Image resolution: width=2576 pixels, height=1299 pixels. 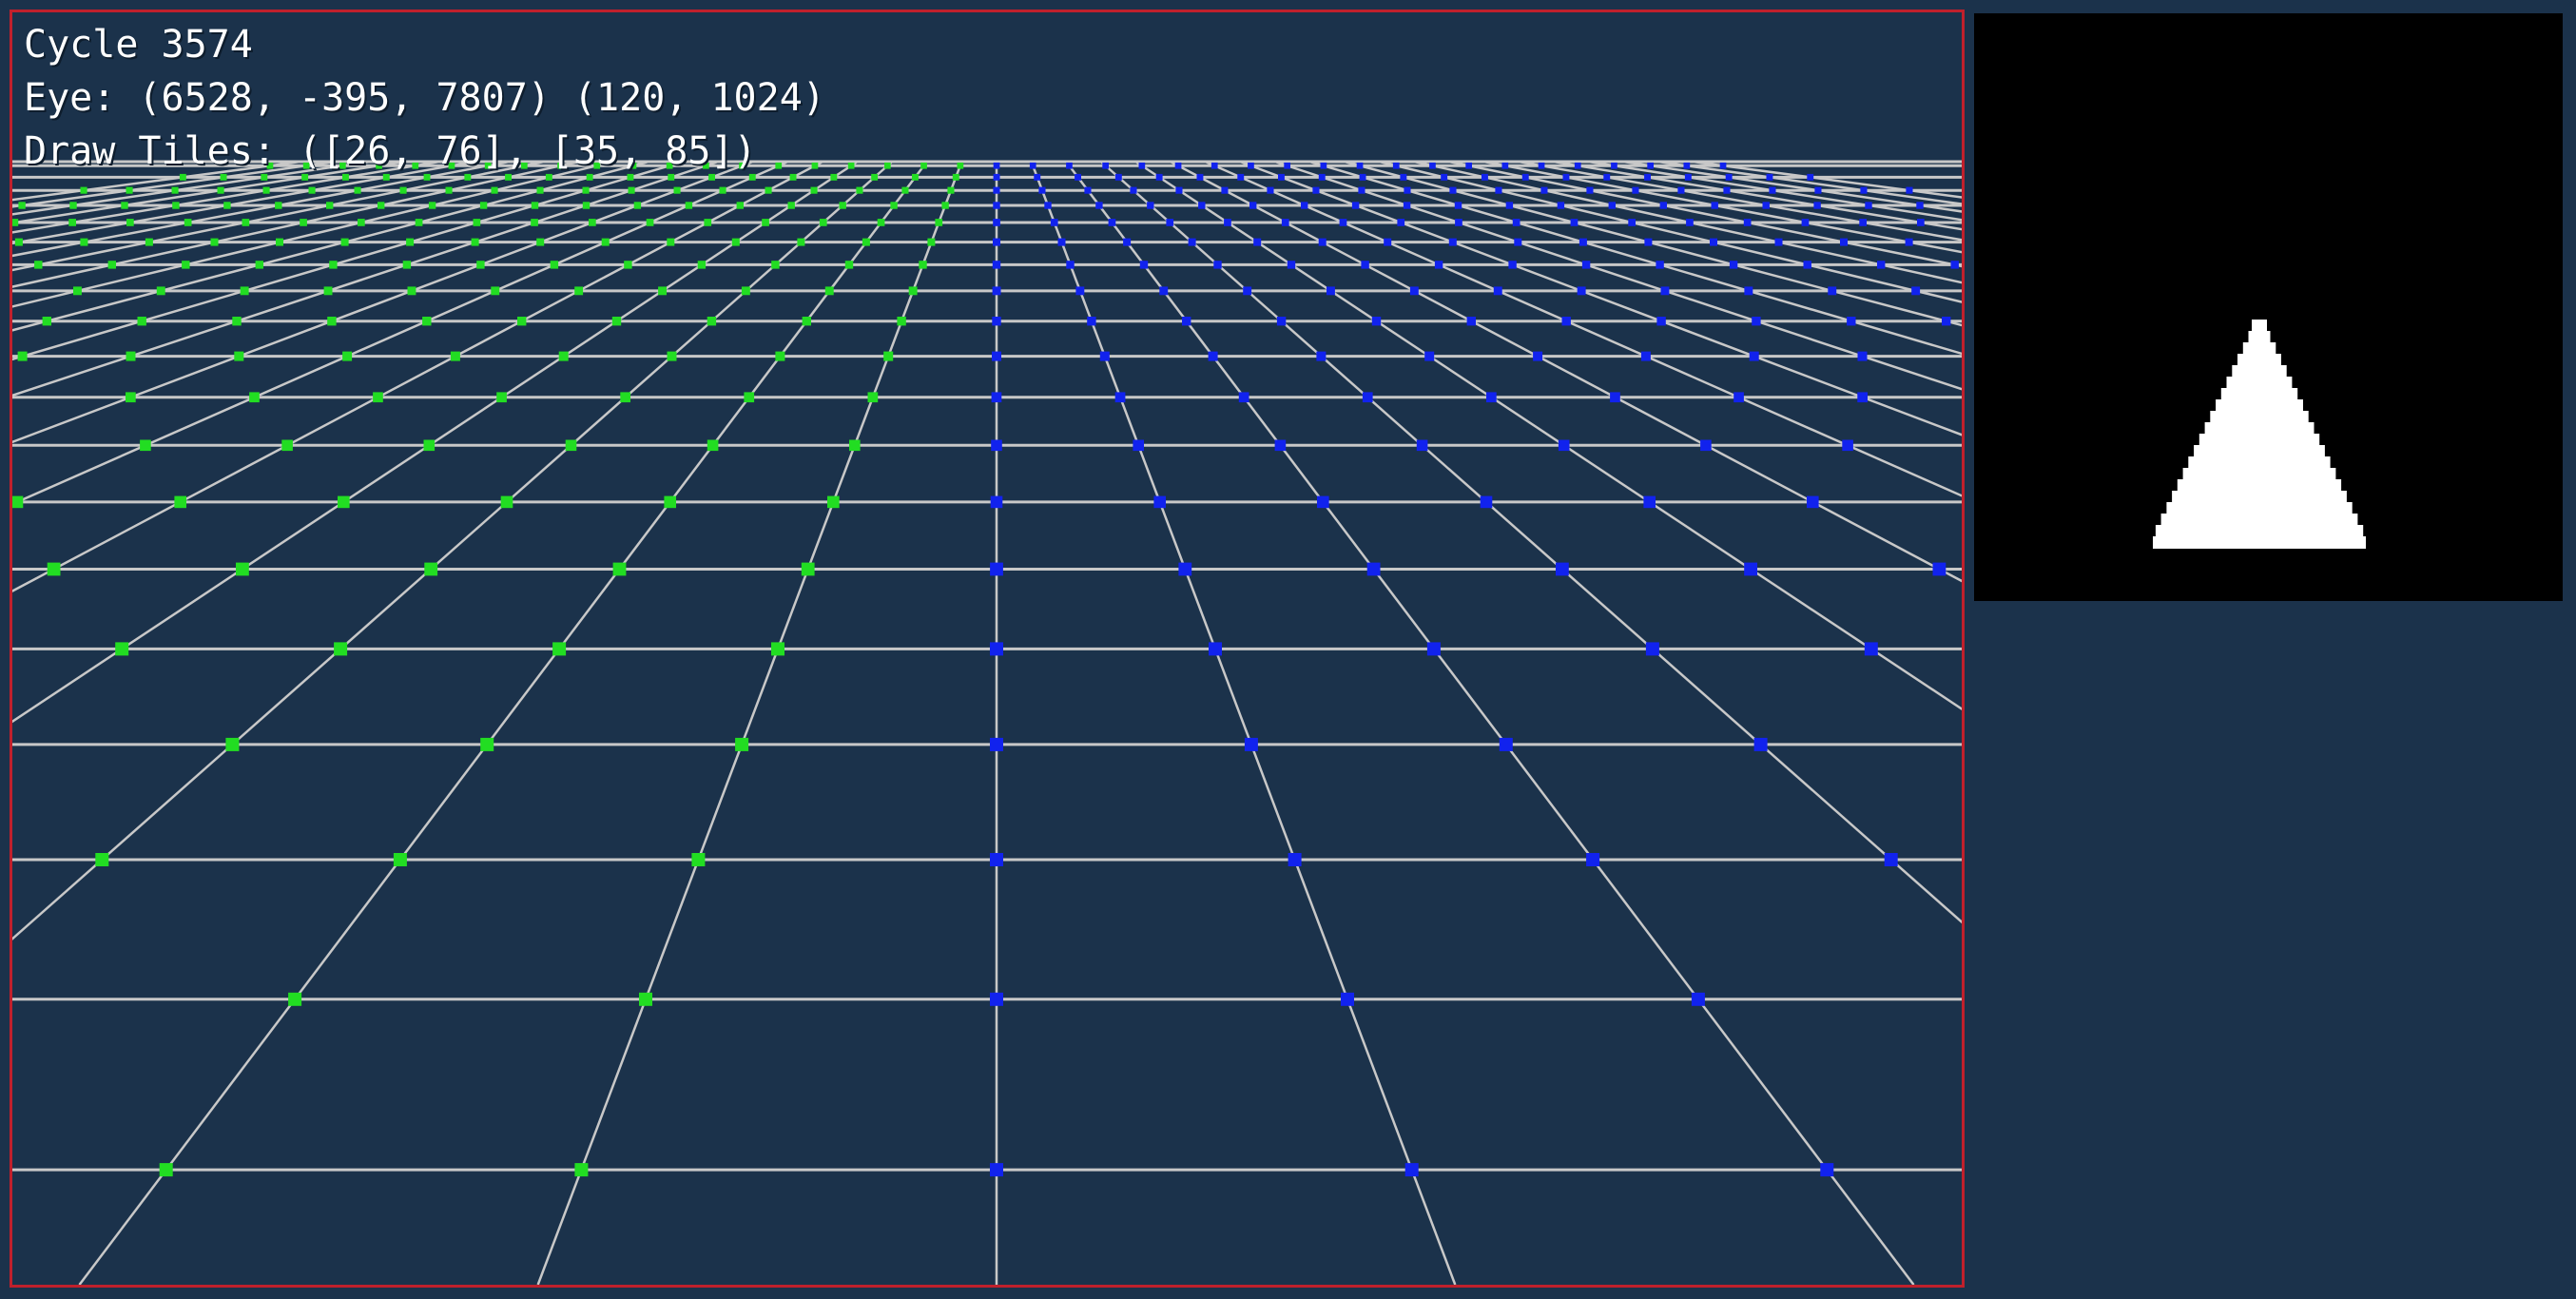 I want to click on minimap-triangle-shape, so click(x=2259, y=434).